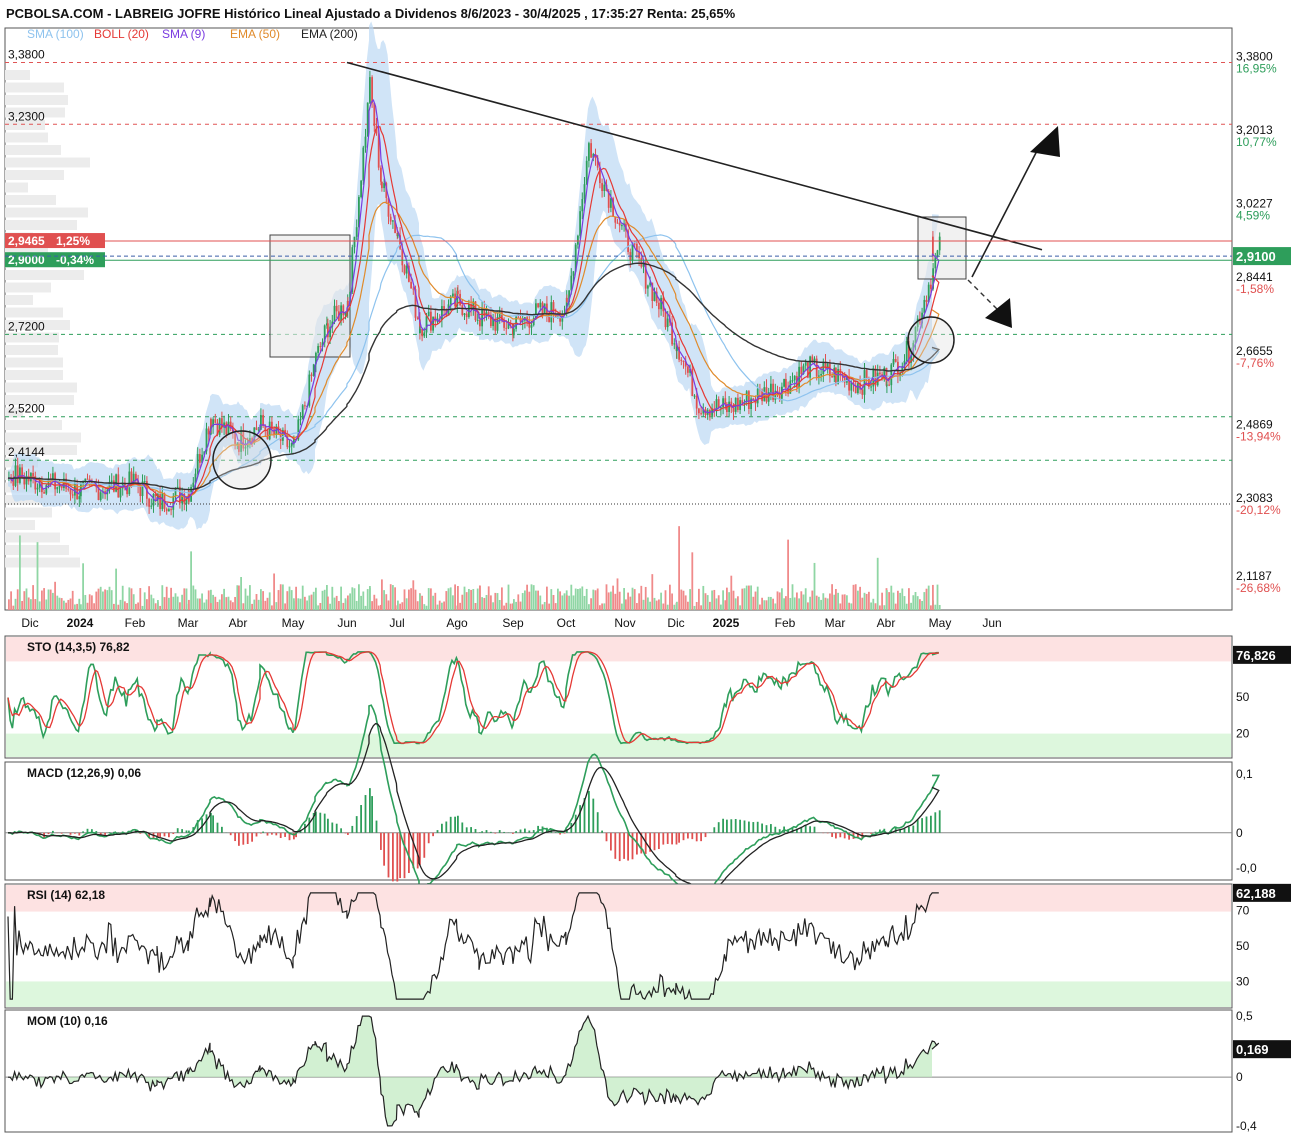 This screenshot has width=1299, height=1138. Describe the element at coordinates (26, 116) in the screenshot. I see `level-label: 3,2300` at that location.